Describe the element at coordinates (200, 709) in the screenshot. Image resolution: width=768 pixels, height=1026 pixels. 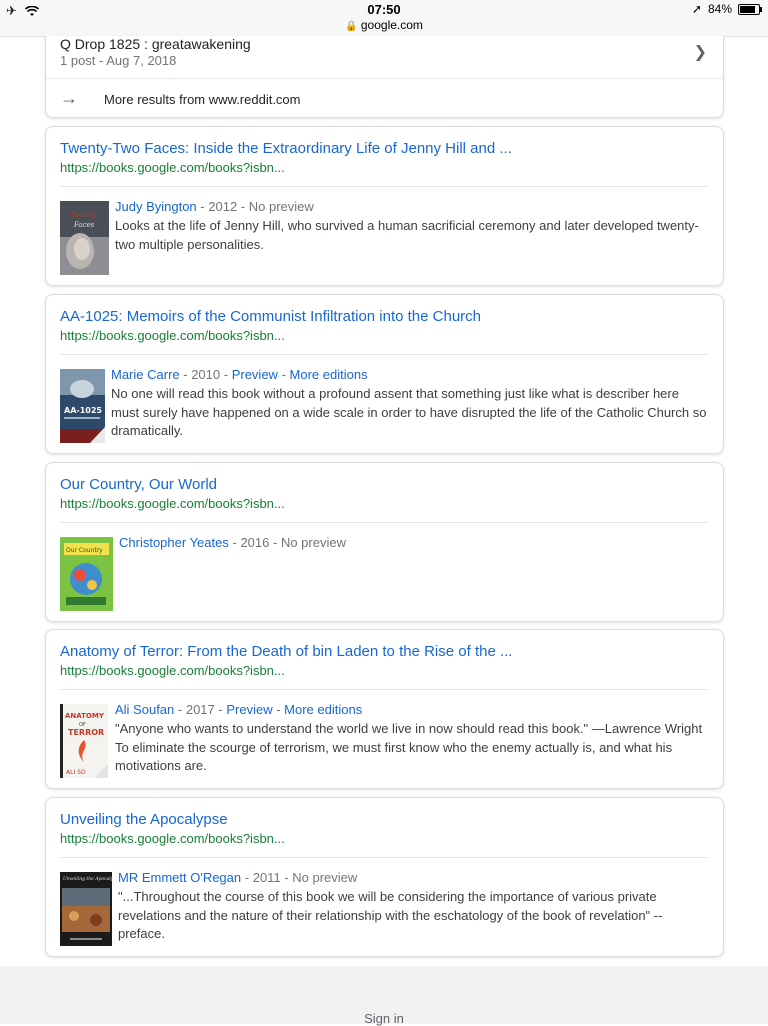
I see `result-year: 2017` at that location.